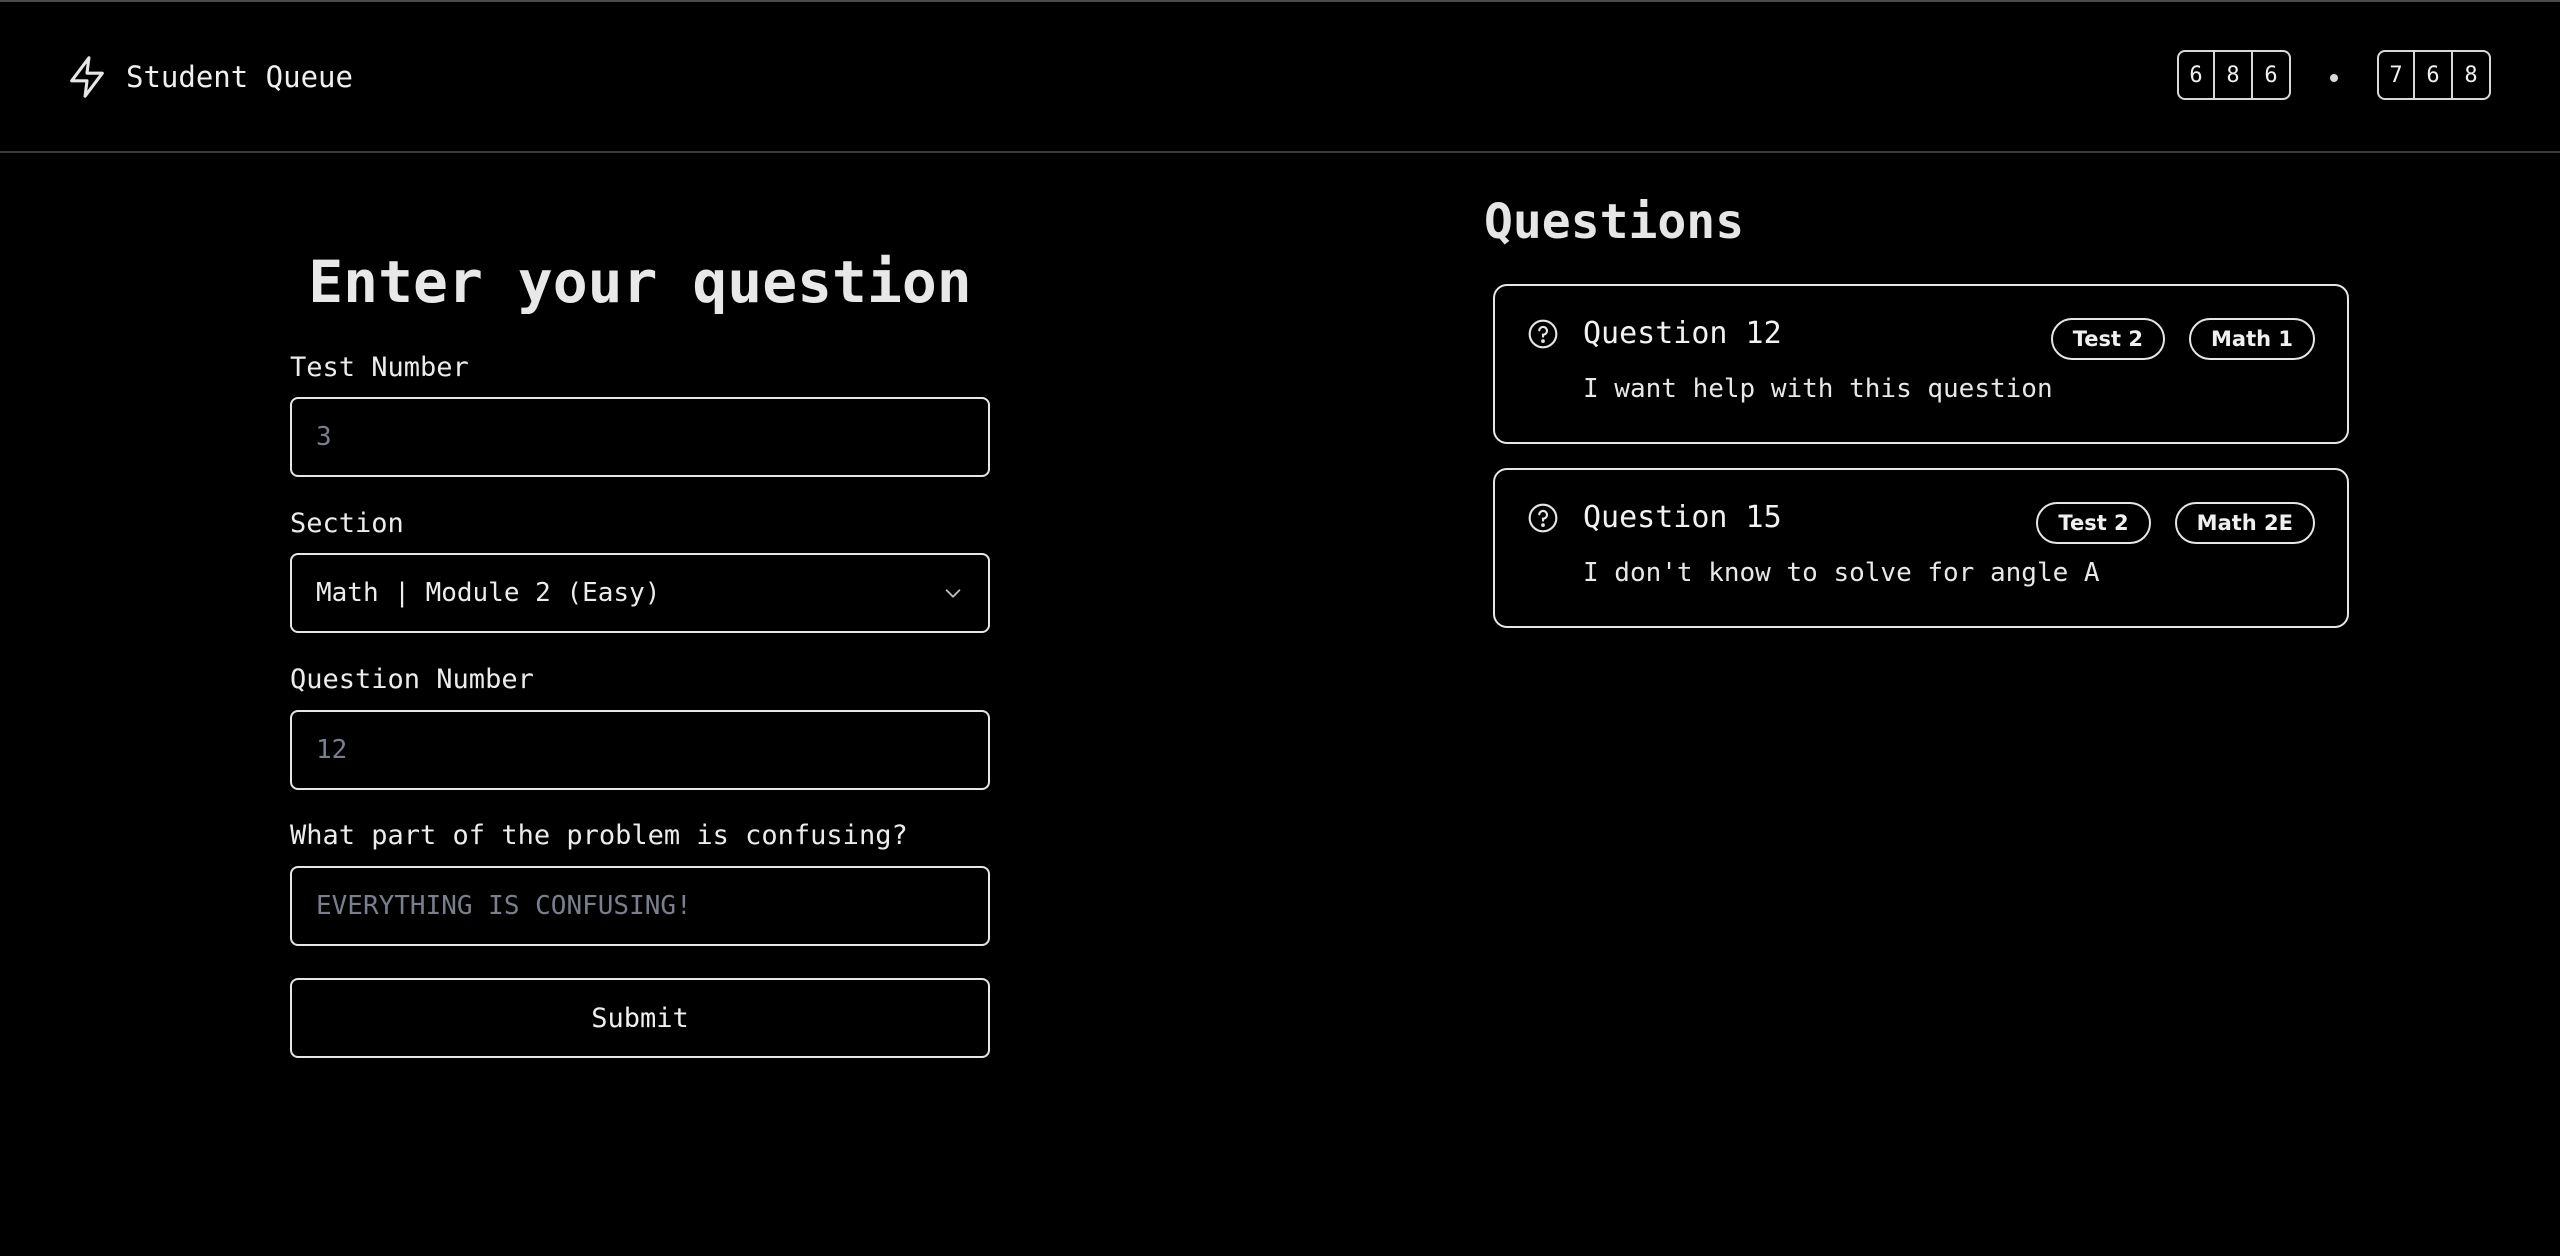 Image resolution: width=2560 pixels, height=1256 pixels. I want to click on form-title: Enter your question, so click(640, 282).